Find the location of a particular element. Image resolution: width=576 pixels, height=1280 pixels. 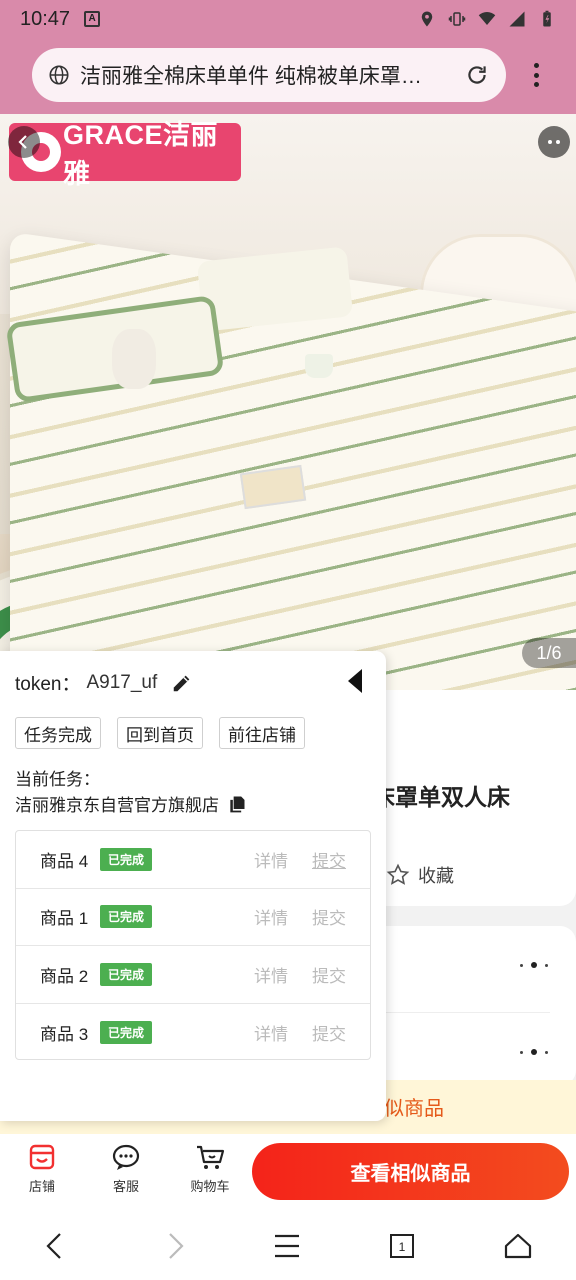

item-name: 商品 2 is located at coordinates (64, 976).